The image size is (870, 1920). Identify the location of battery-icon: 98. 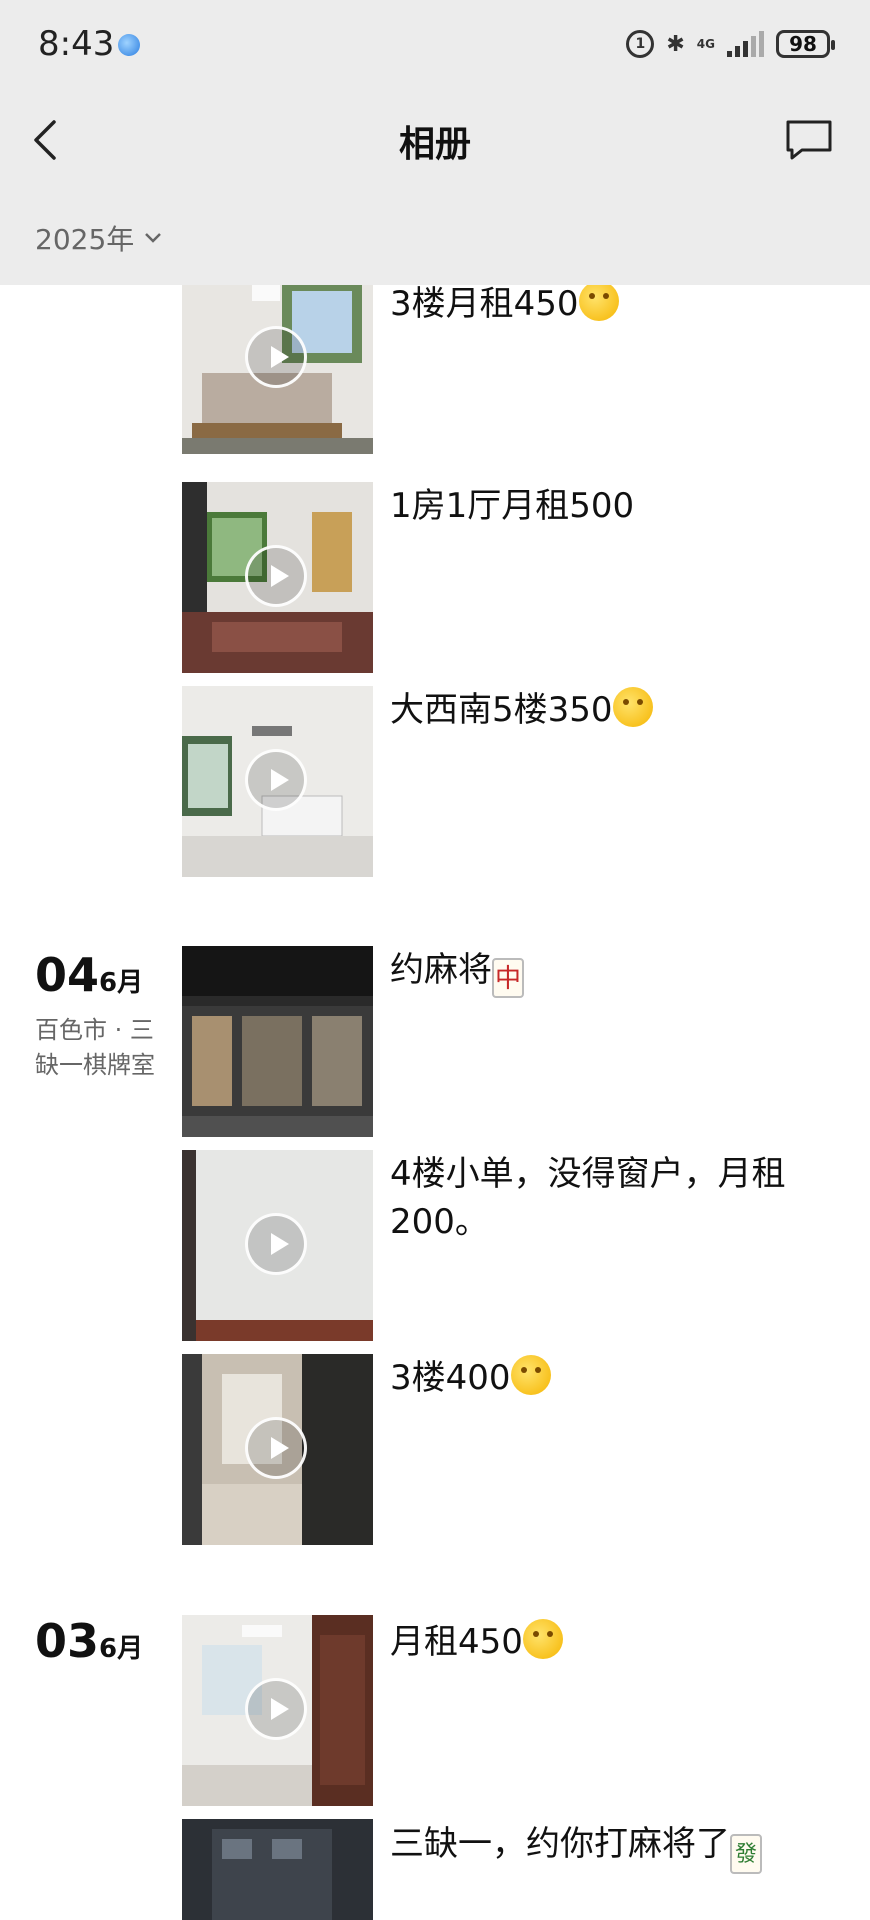
(805, 44).